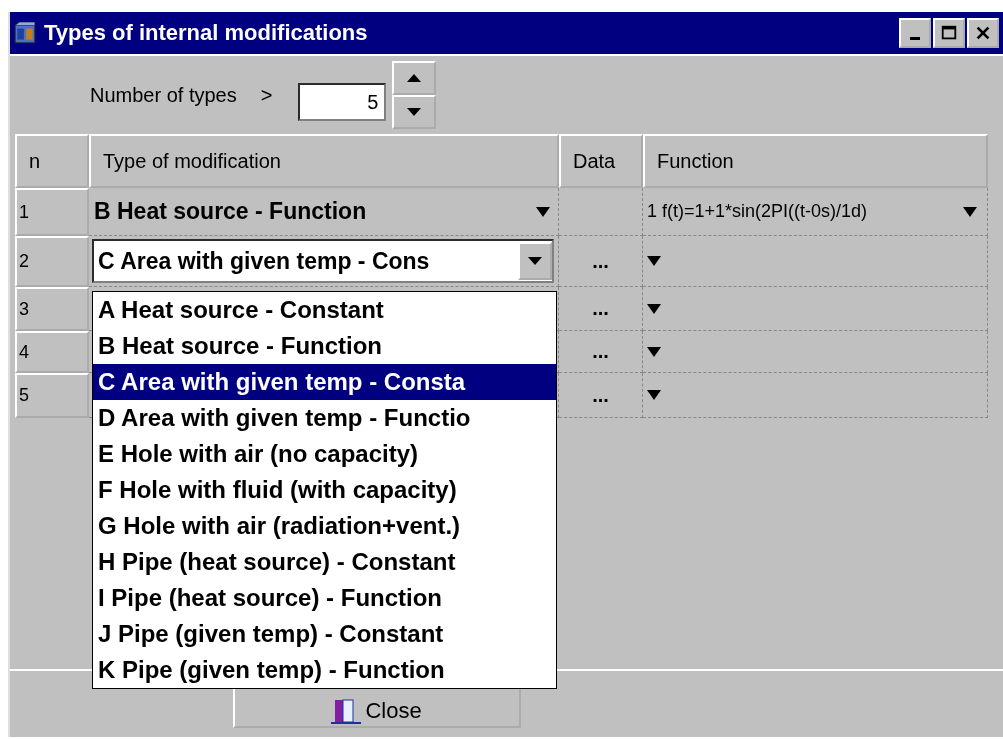 Image resolution: width=1003 pixels, height=739 pixels. What do you see at coordinates (324, 418) in the screenshot?
I see `dropdown-option: D Area with given temp - Functio` at bounding box center [324, 418].